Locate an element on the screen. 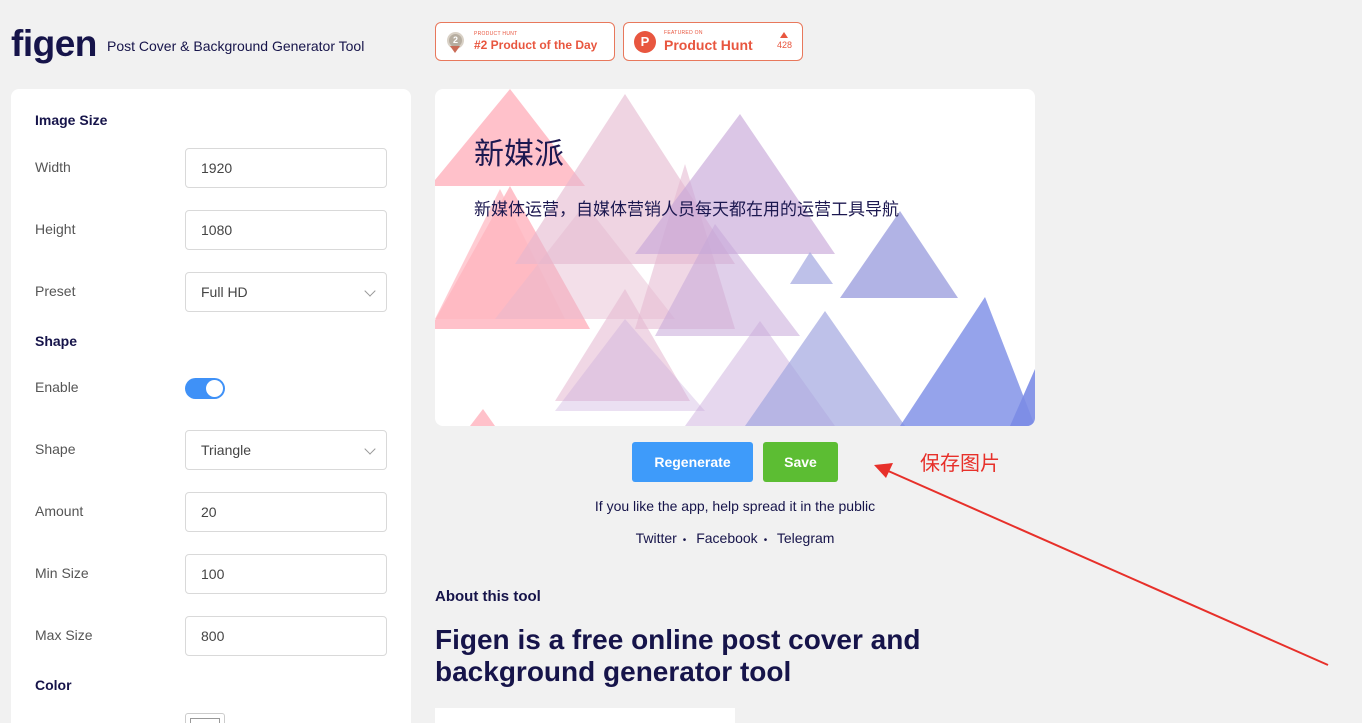 This screenshot has width=1362, height=723. width-input: 1920 is located at coordinates (286, 168).